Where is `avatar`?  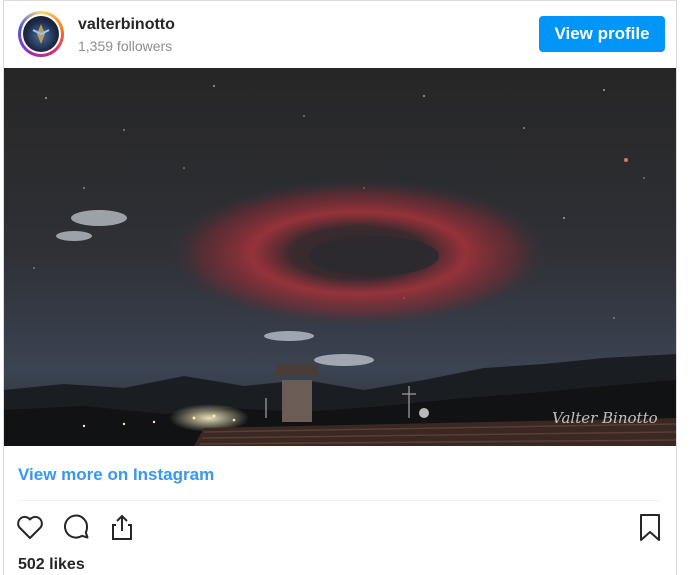
avatar is located at coordinates (41, 34).